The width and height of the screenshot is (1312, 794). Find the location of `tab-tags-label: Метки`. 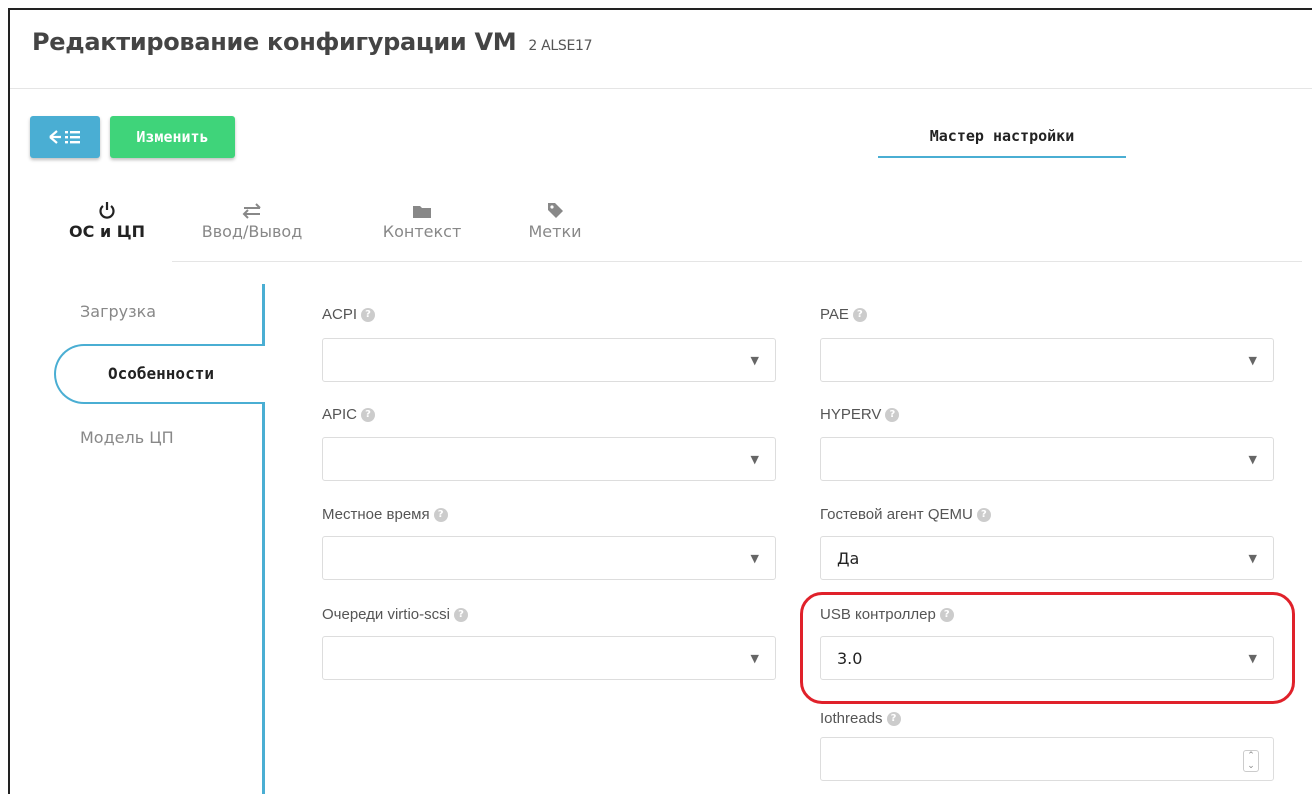

tab-tags-label: Метки is located at coordinates (555, 231).